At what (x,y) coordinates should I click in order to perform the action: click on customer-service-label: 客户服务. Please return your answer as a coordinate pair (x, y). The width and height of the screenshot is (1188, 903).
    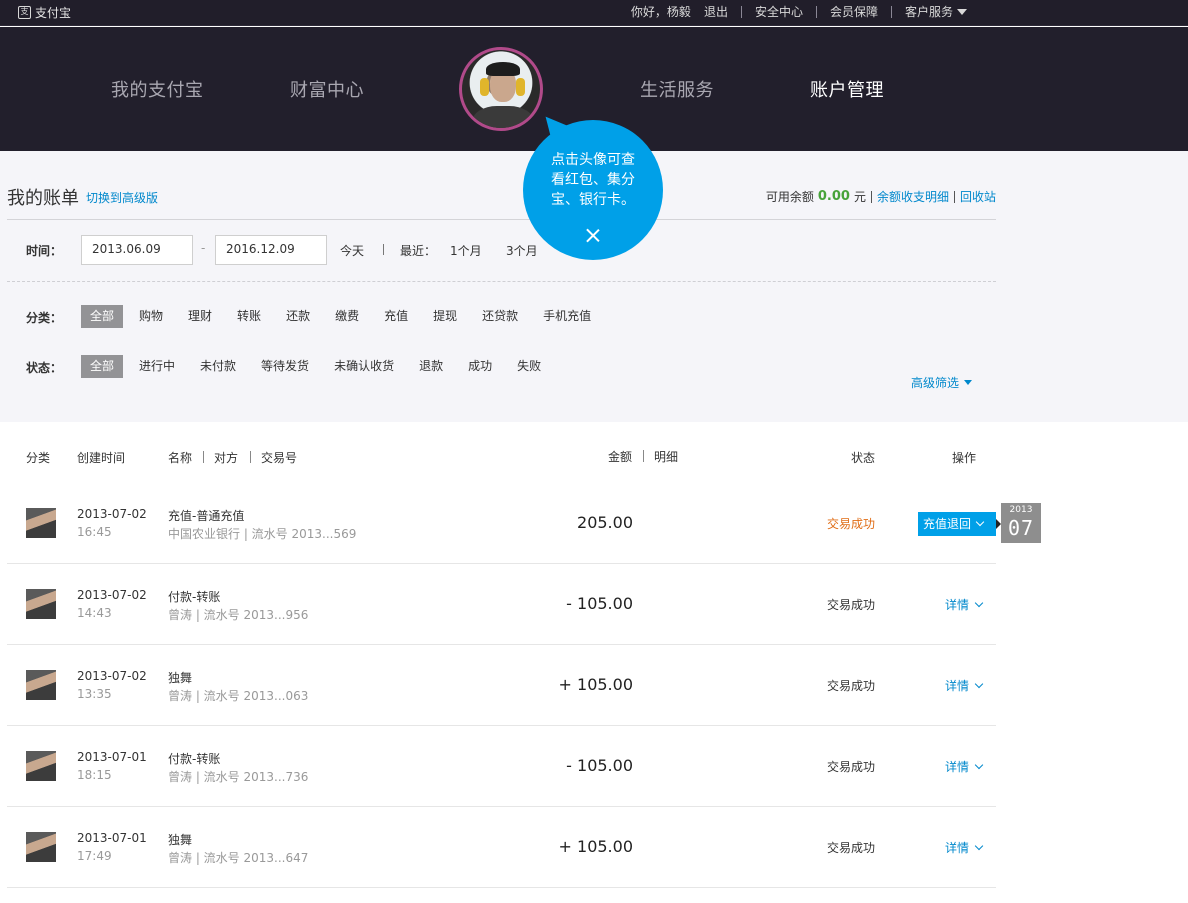
    Looking at the image, I should click on (928, 12).